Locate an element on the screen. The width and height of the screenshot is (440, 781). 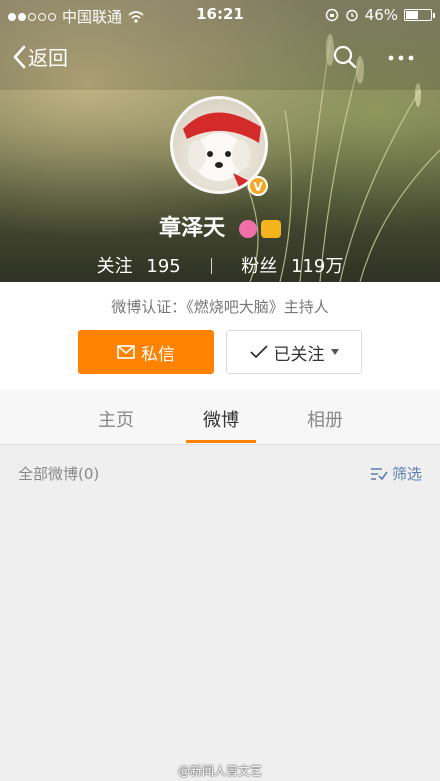
rotation-lock-icon is located at coordinates (331, 15).